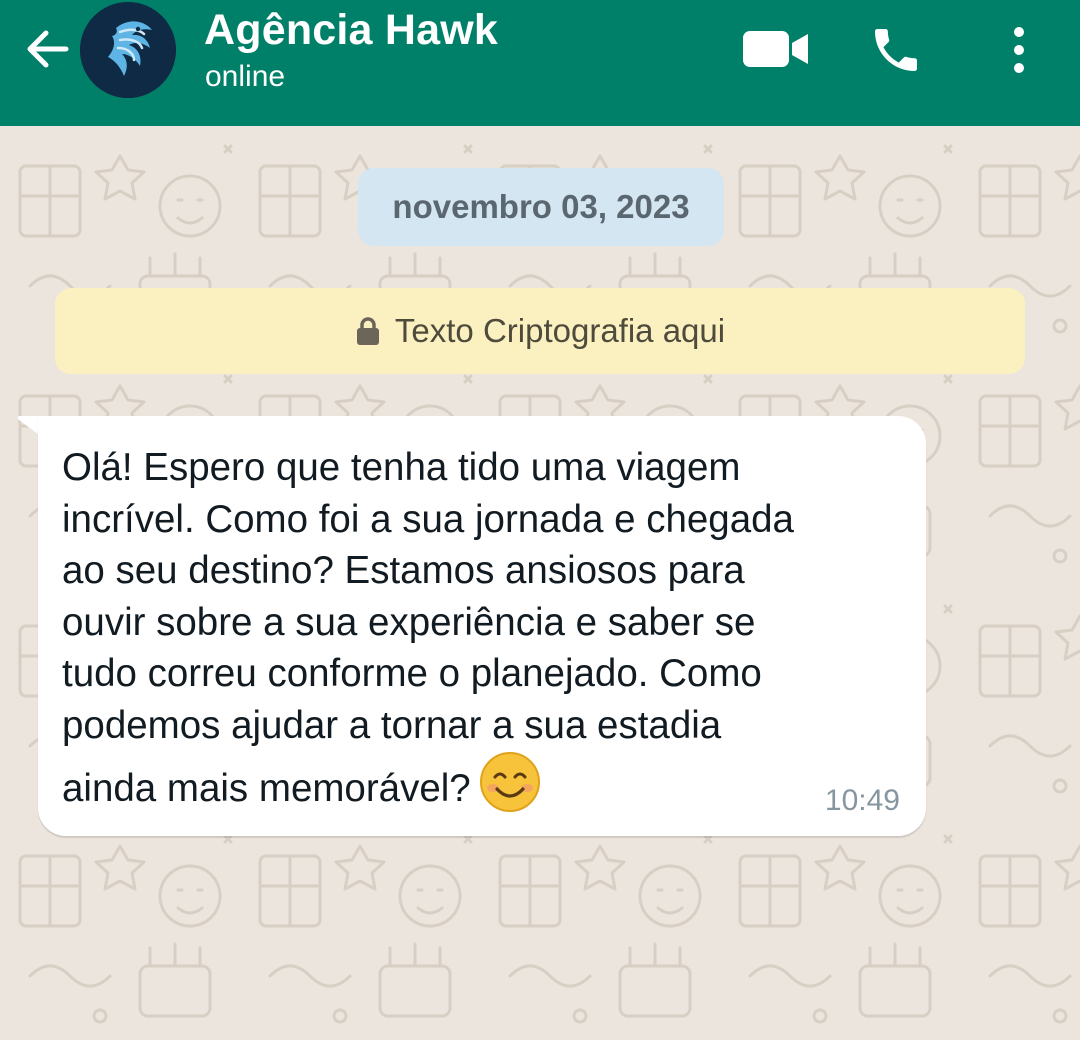 This screenshot has width=1080, height=1040. What do you see at coordinates (896, 50) in the screenshot?
I see `phone-icon` at bounding box center [896, 50].